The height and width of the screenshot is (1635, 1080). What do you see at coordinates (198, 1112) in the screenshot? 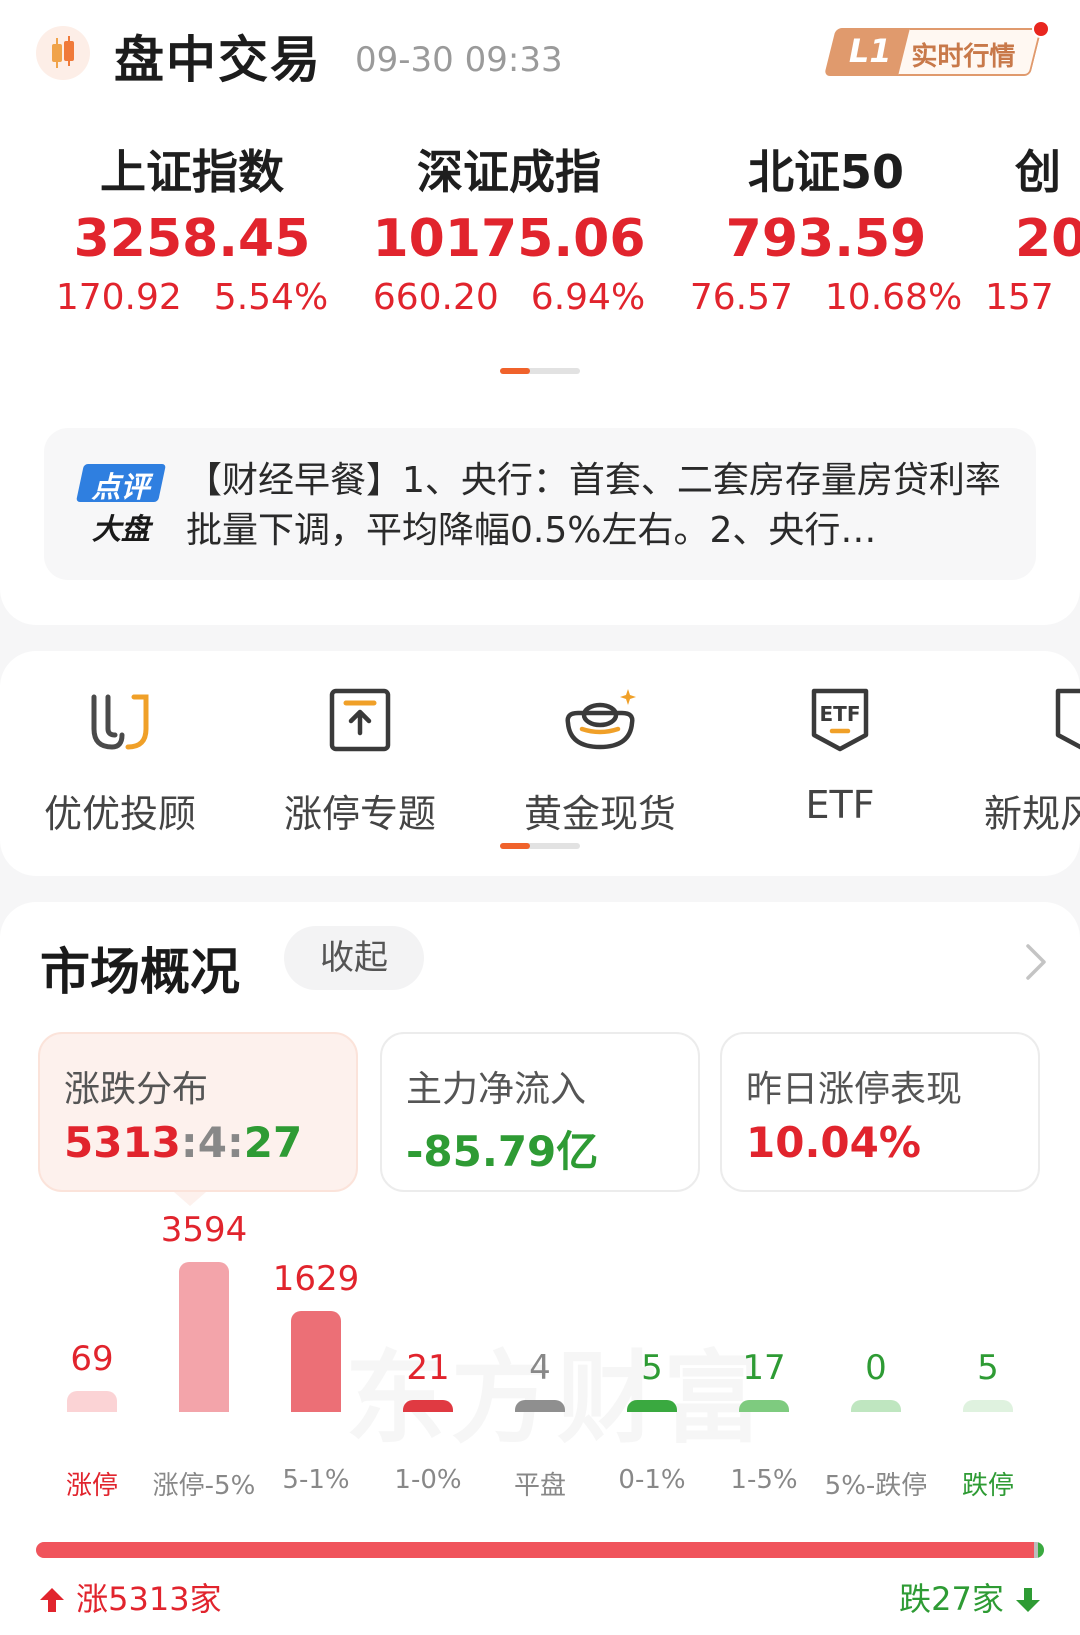
I see `stat-card-distribution: 涨跌分布 5313:4:27` at bounding box center [198, 1112].